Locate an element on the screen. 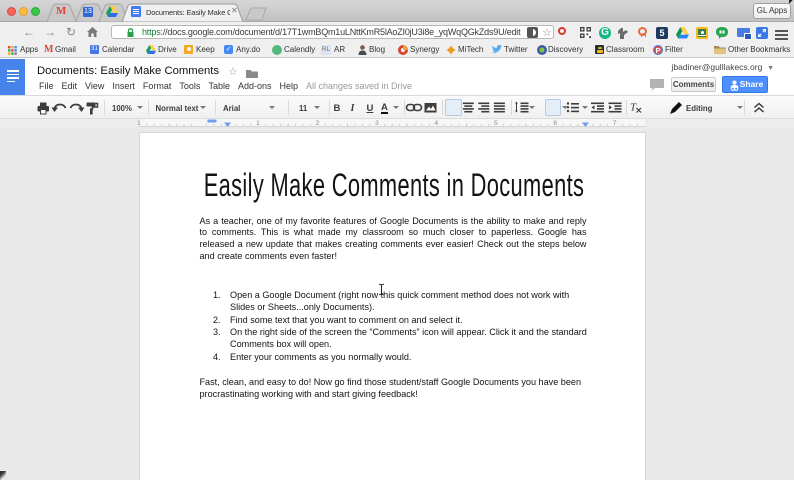 This screenshot has width=794, height=480. svg-text: 4 is located at coordinates (436, 123).